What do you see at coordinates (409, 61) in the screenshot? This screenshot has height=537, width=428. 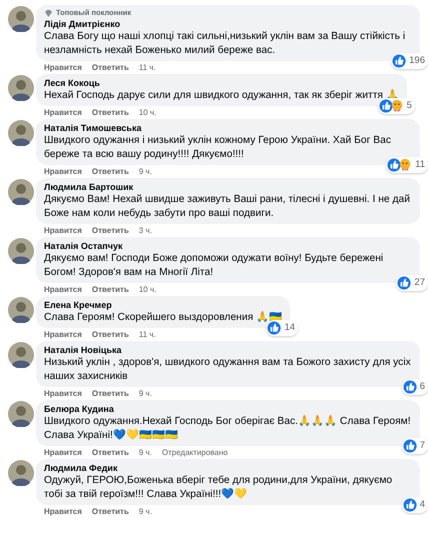 I see `reaction-count: 196` at bounding box center [409, 61].